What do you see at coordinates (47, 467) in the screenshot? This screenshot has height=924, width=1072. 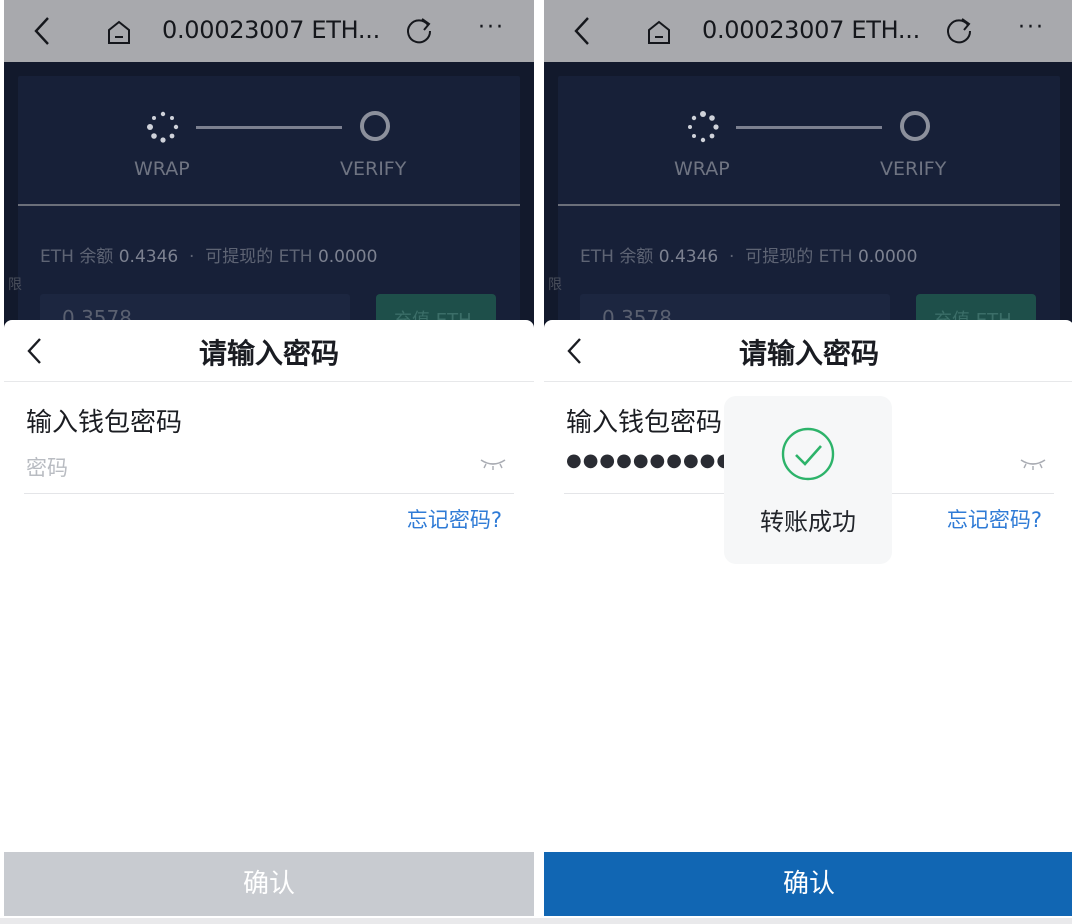 I see `password-input: 密码` at bounding box center [47, 467].